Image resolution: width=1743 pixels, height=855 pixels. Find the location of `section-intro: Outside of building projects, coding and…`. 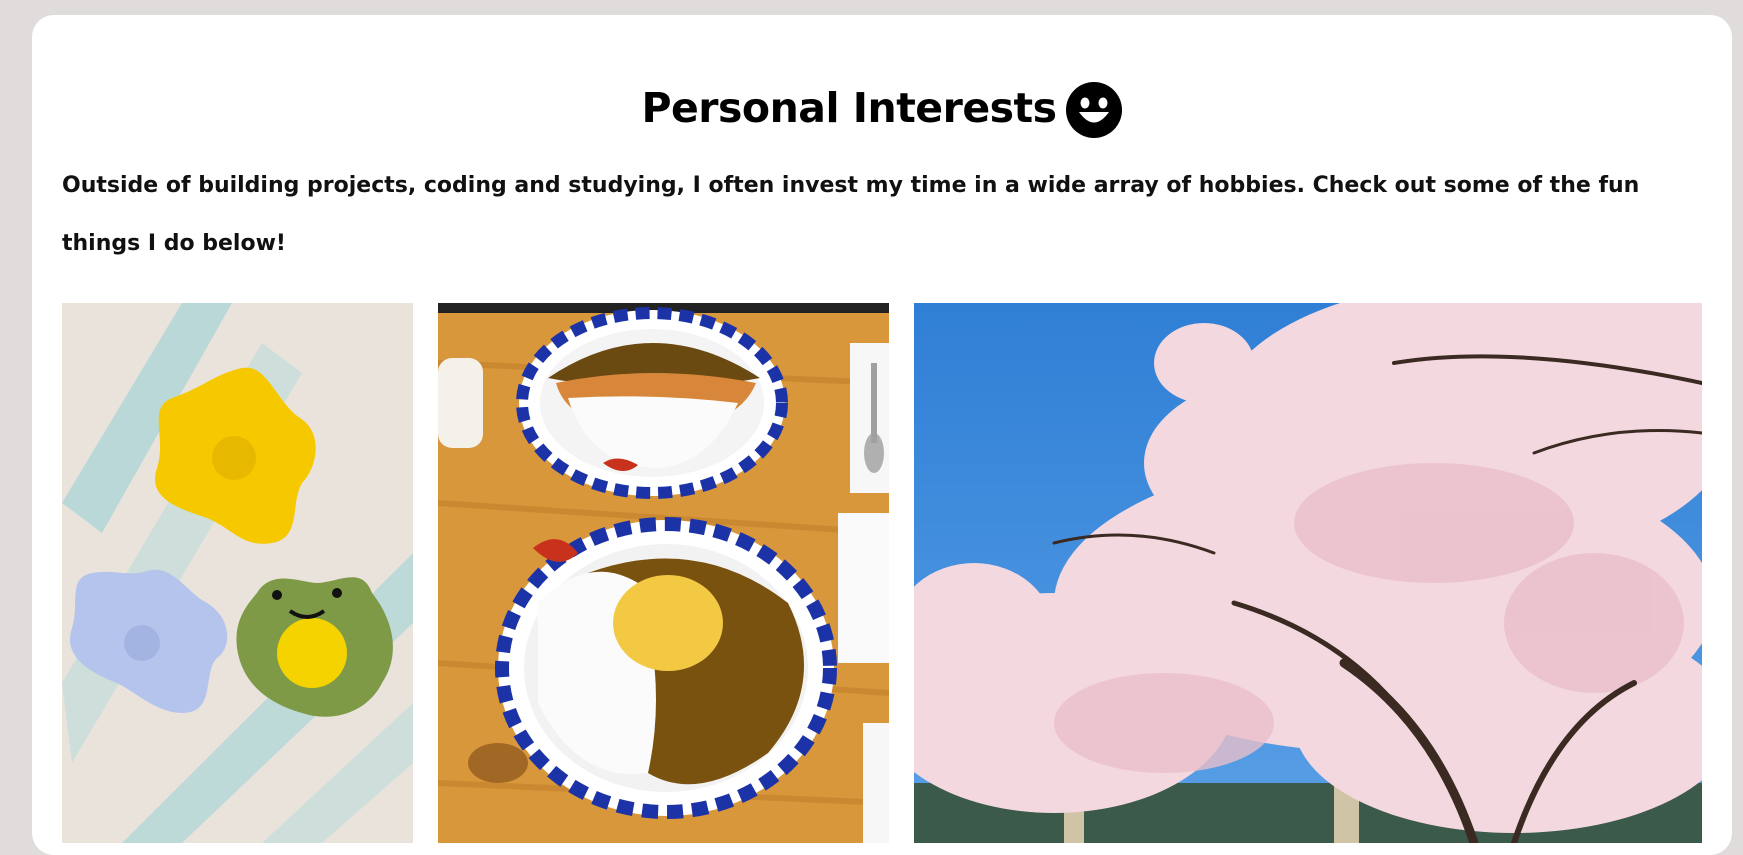

section-intro: Outside of building projects, coding and… is located at coordinates (851, 214).